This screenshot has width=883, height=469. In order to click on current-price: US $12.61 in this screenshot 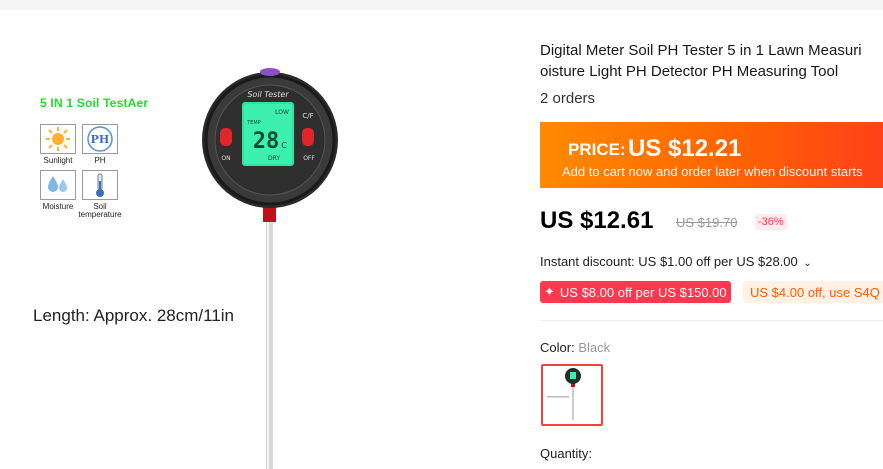, I will do `click(597, 220)`.